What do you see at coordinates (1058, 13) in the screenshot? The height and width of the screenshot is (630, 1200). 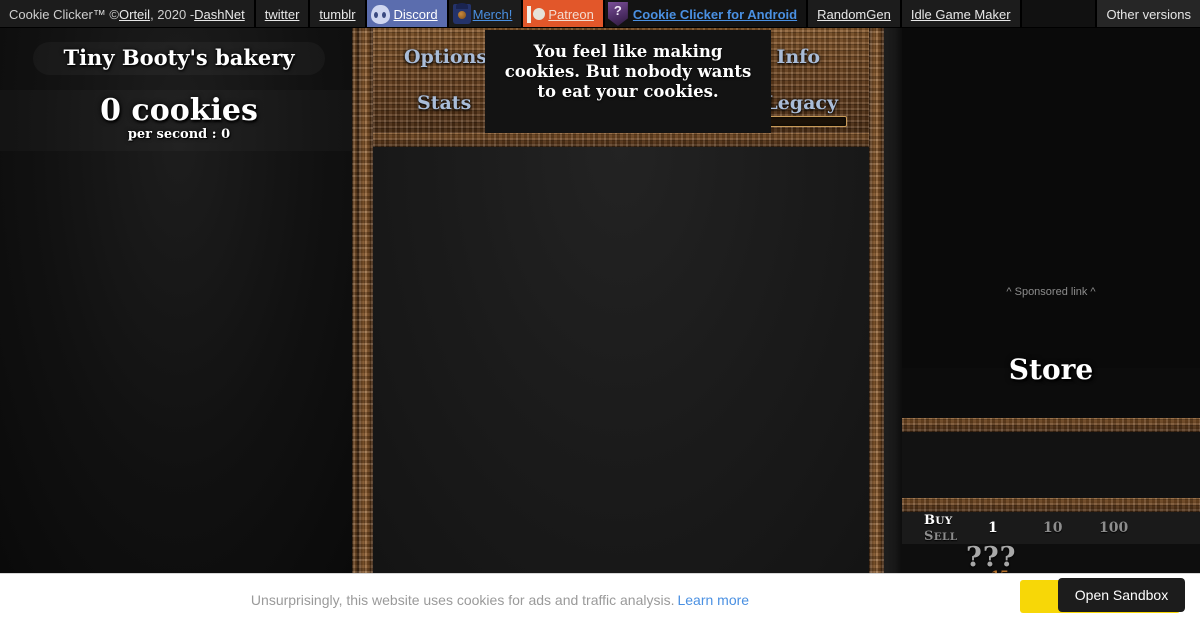 I see `top-bar-spacer` at bounding box center [1058, 13].